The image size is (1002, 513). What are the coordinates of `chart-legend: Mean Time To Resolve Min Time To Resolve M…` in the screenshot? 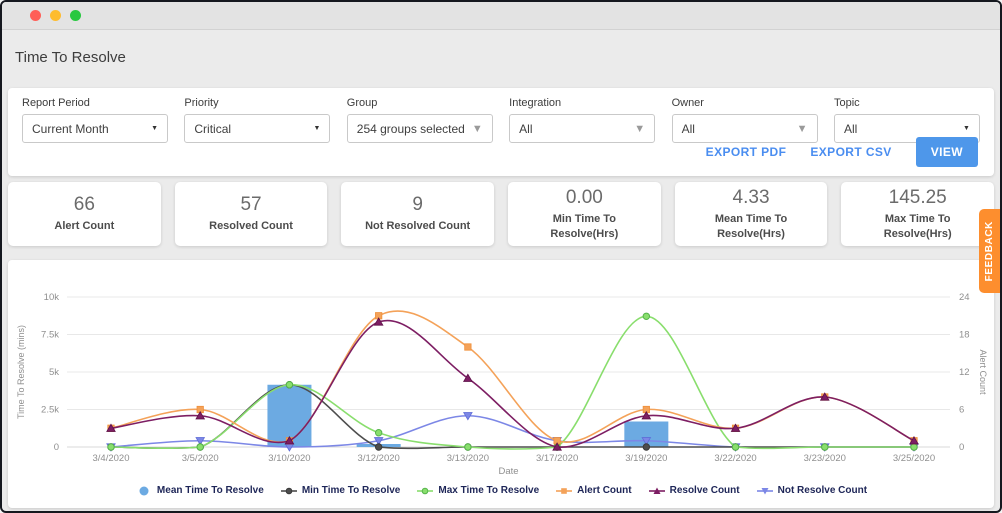 It's located at (501, 490).